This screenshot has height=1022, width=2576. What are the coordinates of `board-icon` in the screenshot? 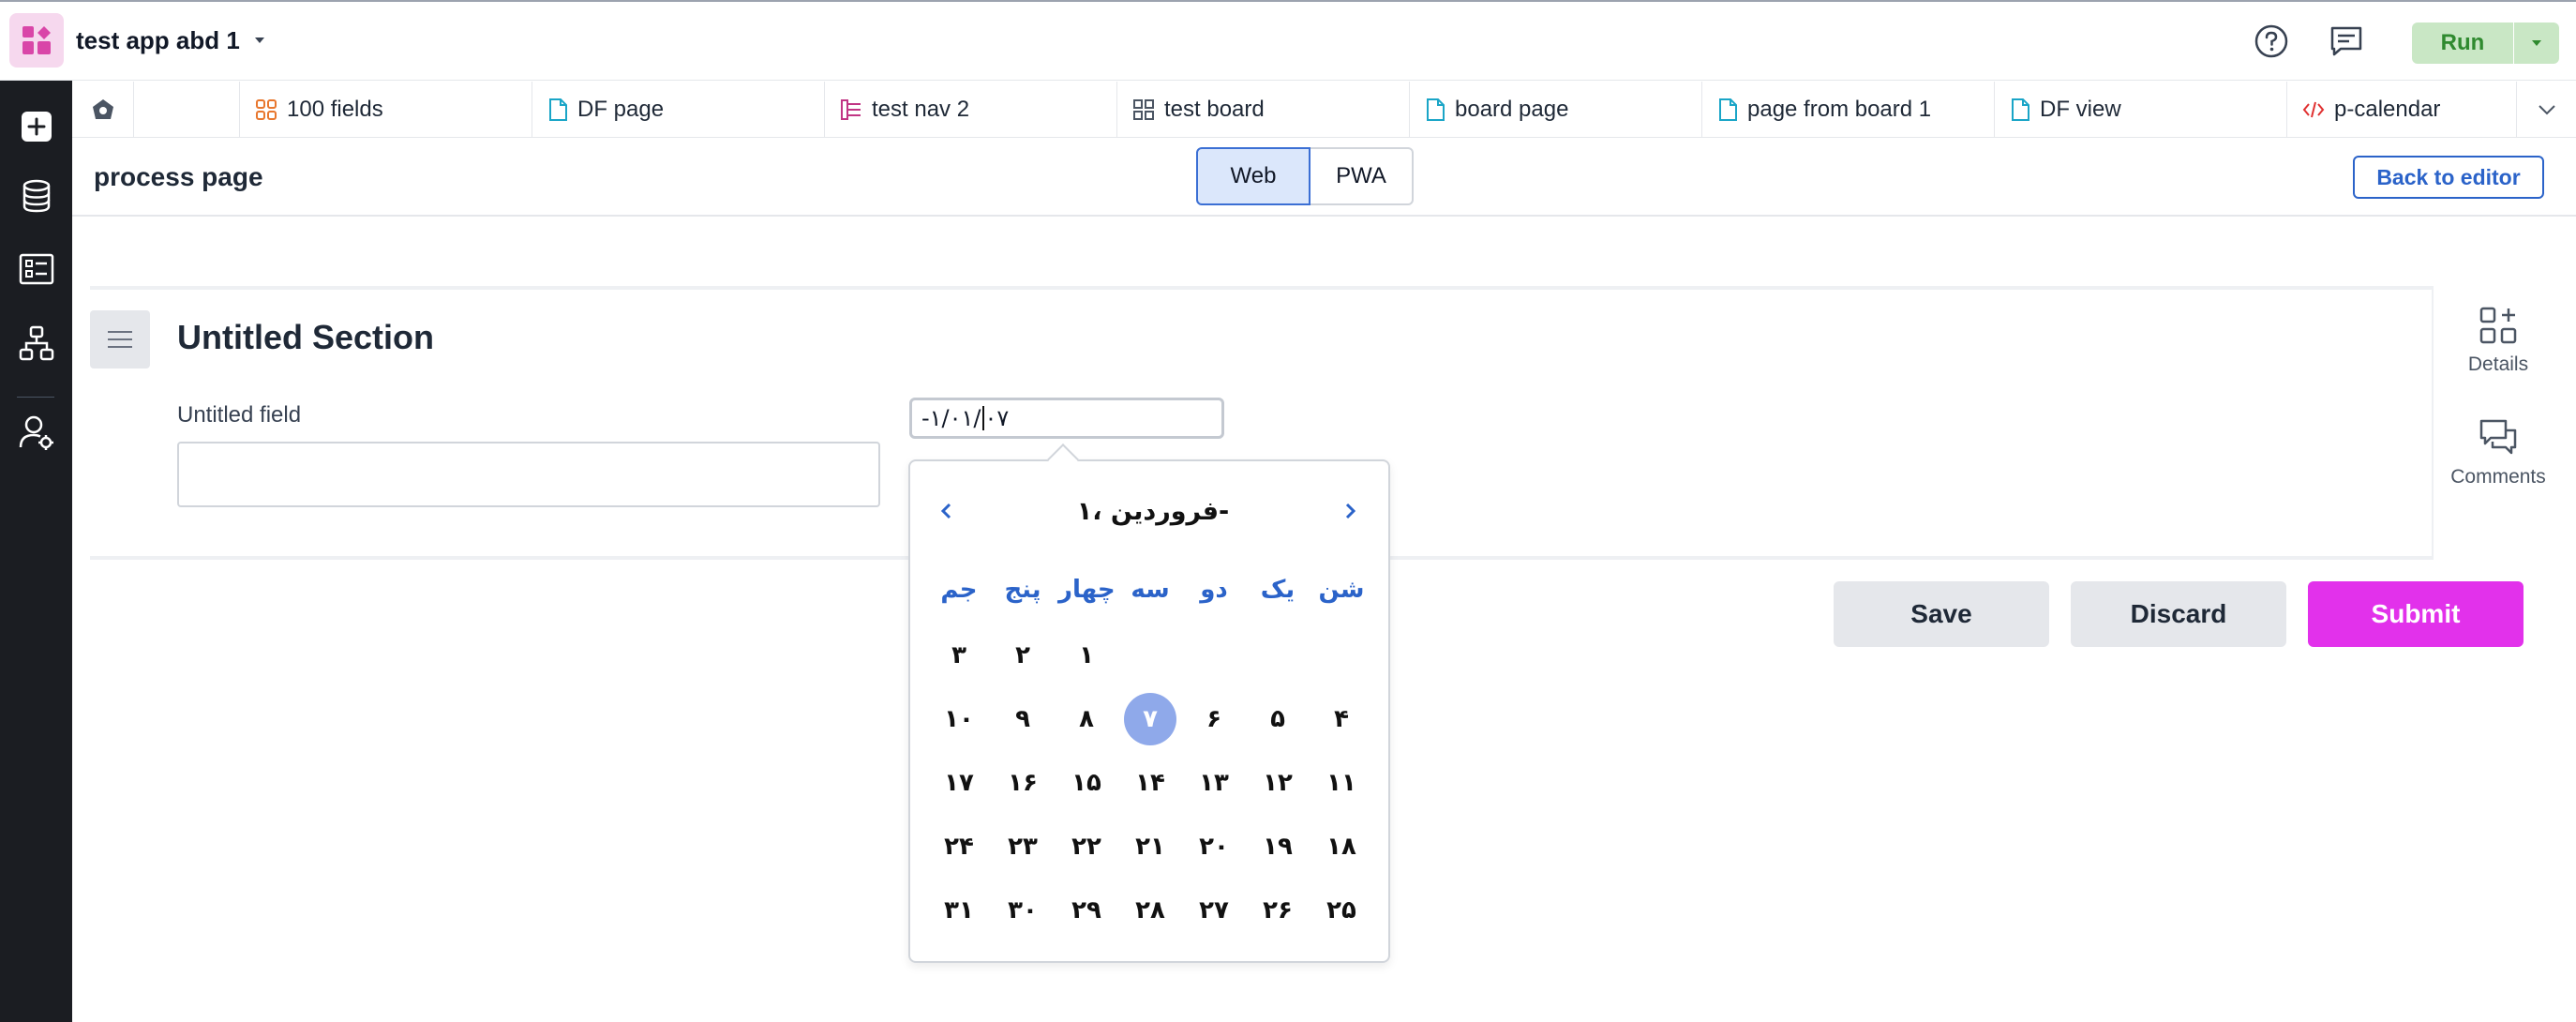 It's located at (1143, 109).